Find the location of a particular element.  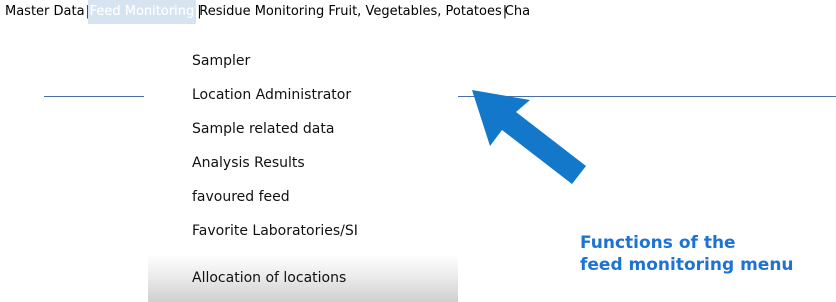

menu-item-label: Location Administrator is located at coordinates (272, 95).